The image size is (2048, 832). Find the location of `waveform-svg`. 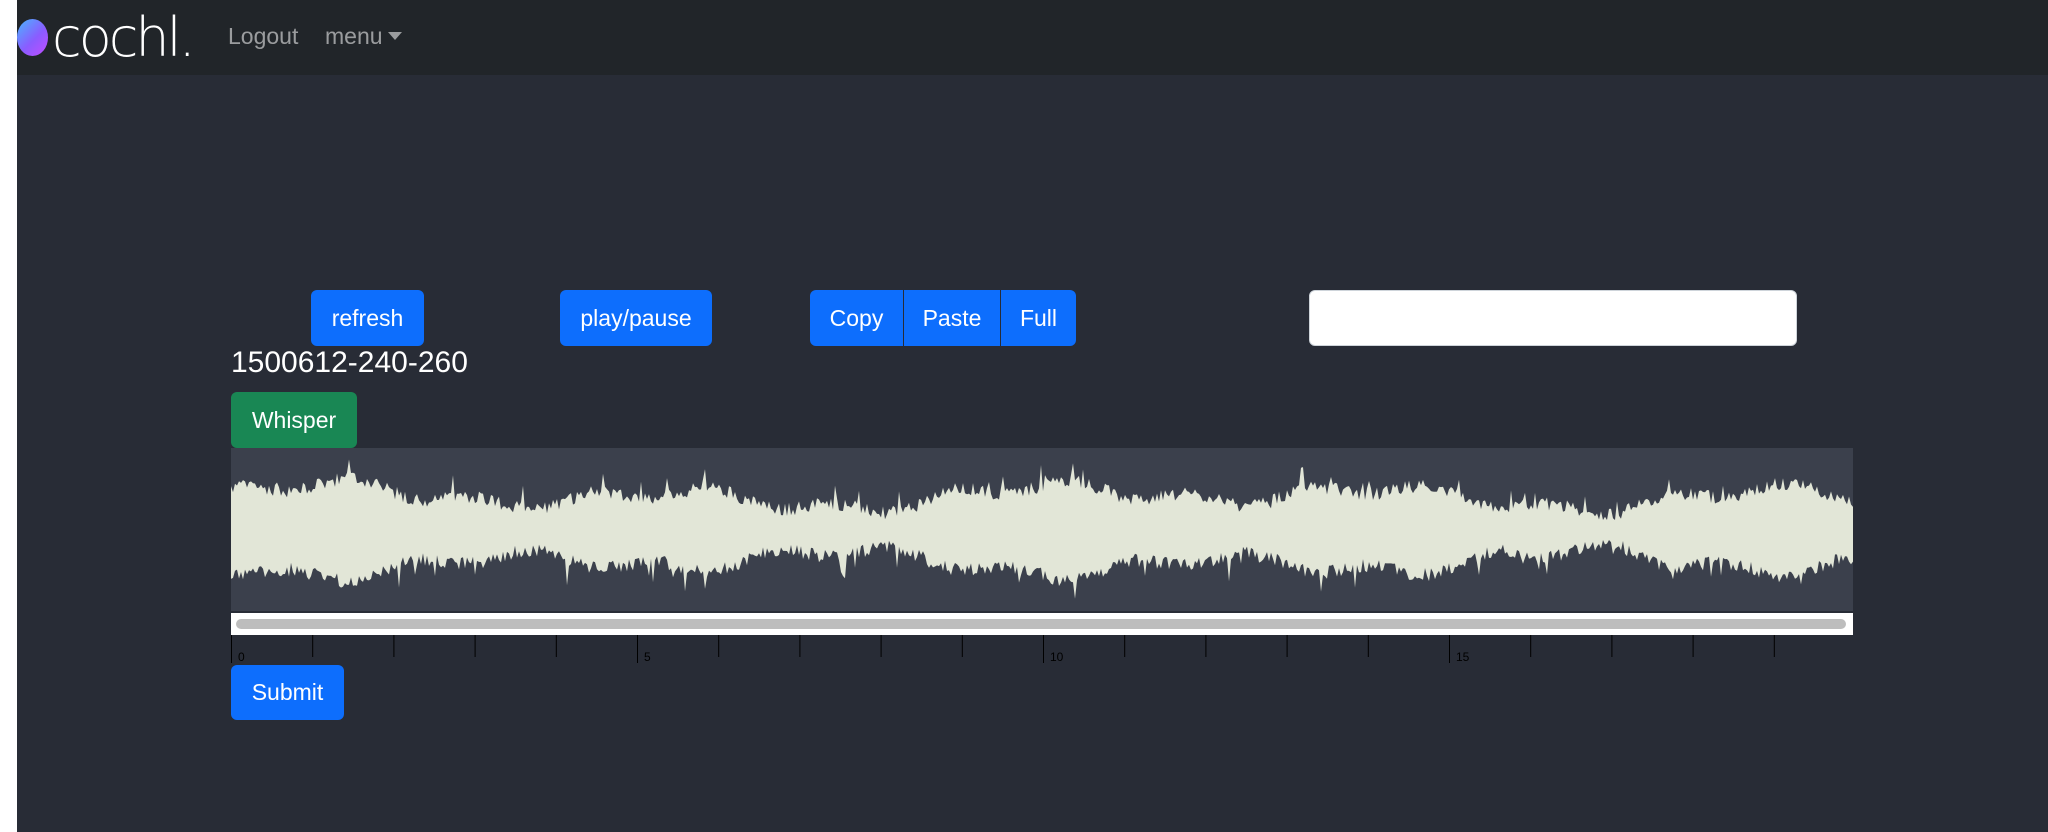

waveform-svg is located at coordinates (1042, 529).